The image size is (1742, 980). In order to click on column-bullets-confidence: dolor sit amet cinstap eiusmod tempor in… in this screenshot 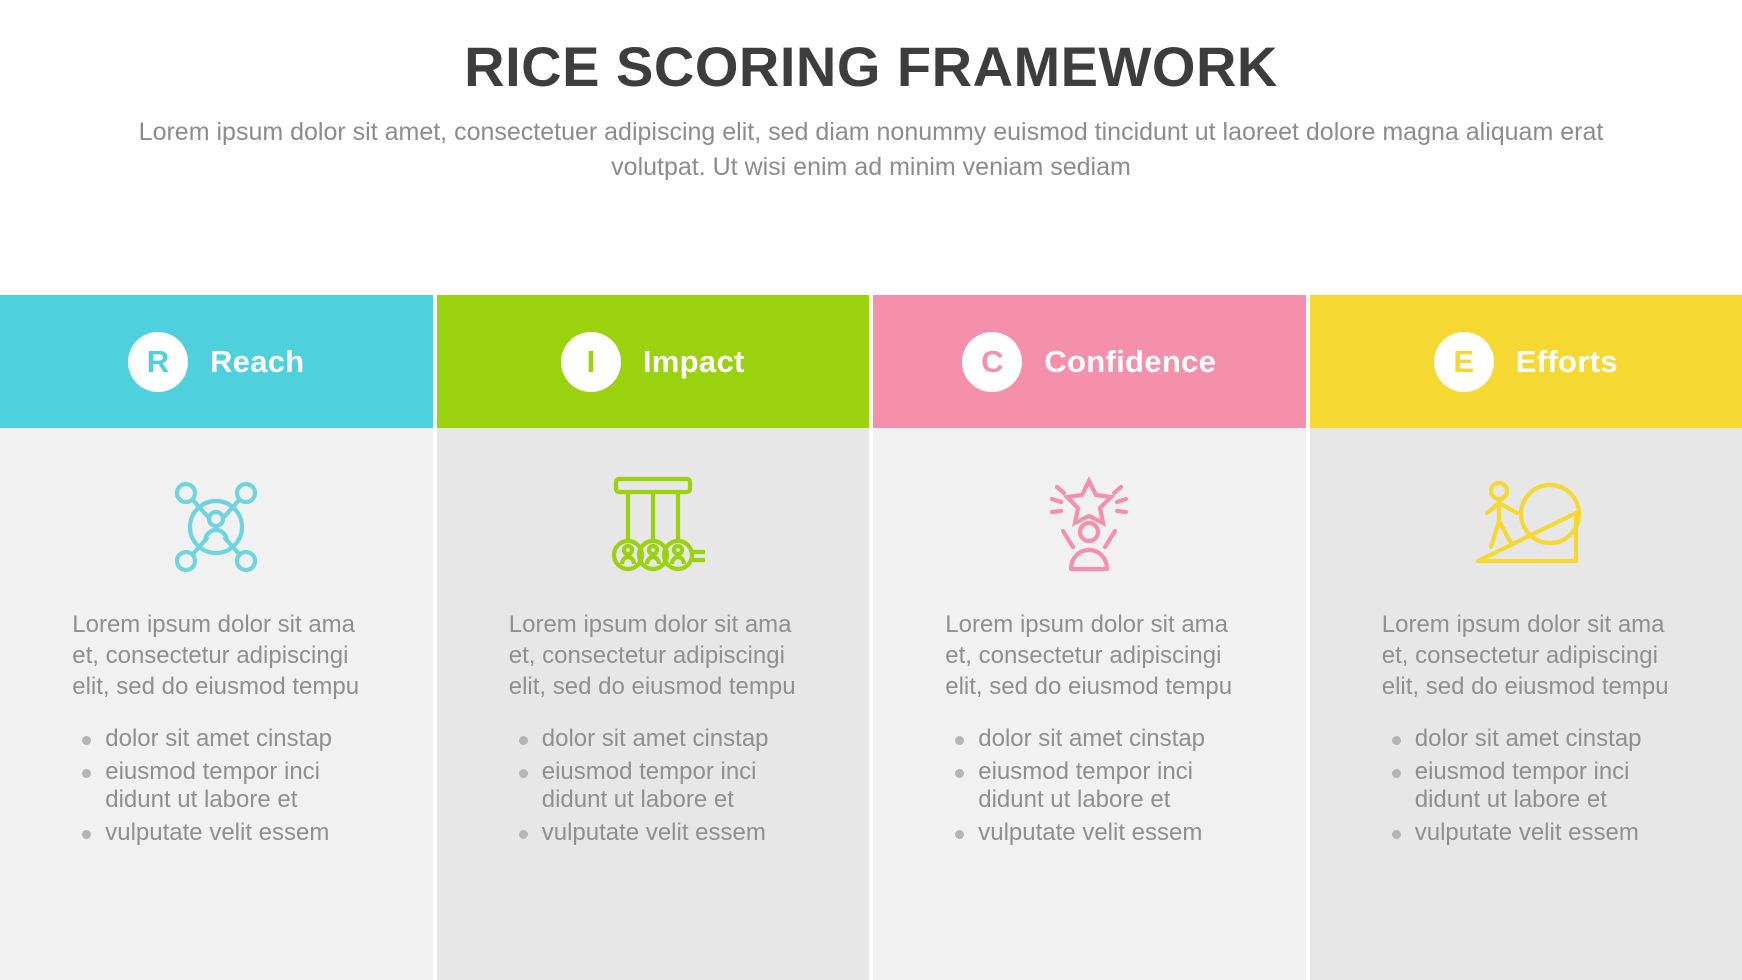, I will do `click(1089, 788)`.